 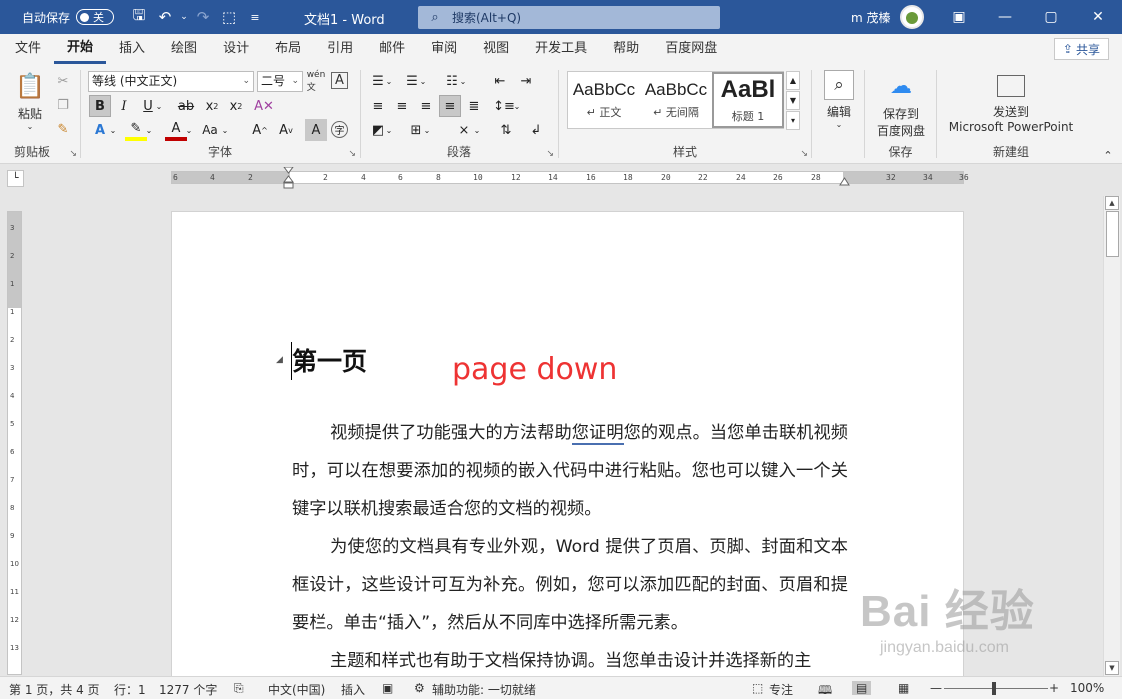 I want to click on minimize-icon: —, so click(x=1005, y=17).